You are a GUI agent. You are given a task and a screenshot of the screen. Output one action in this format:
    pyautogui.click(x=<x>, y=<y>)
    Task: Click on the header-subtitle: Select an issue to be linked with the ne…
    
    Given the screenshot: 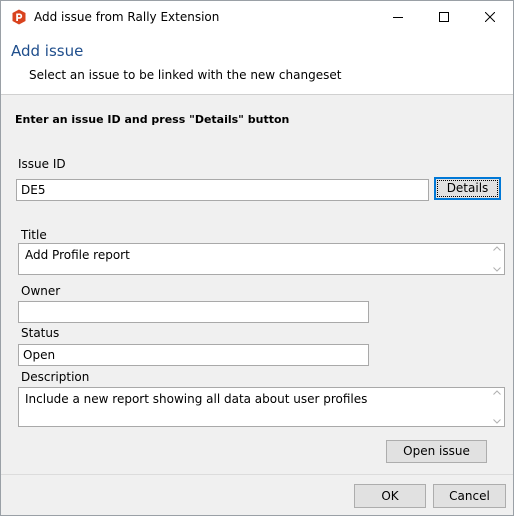 What is the action you would take?
    pyautogui.click(x=185, y=75)
    